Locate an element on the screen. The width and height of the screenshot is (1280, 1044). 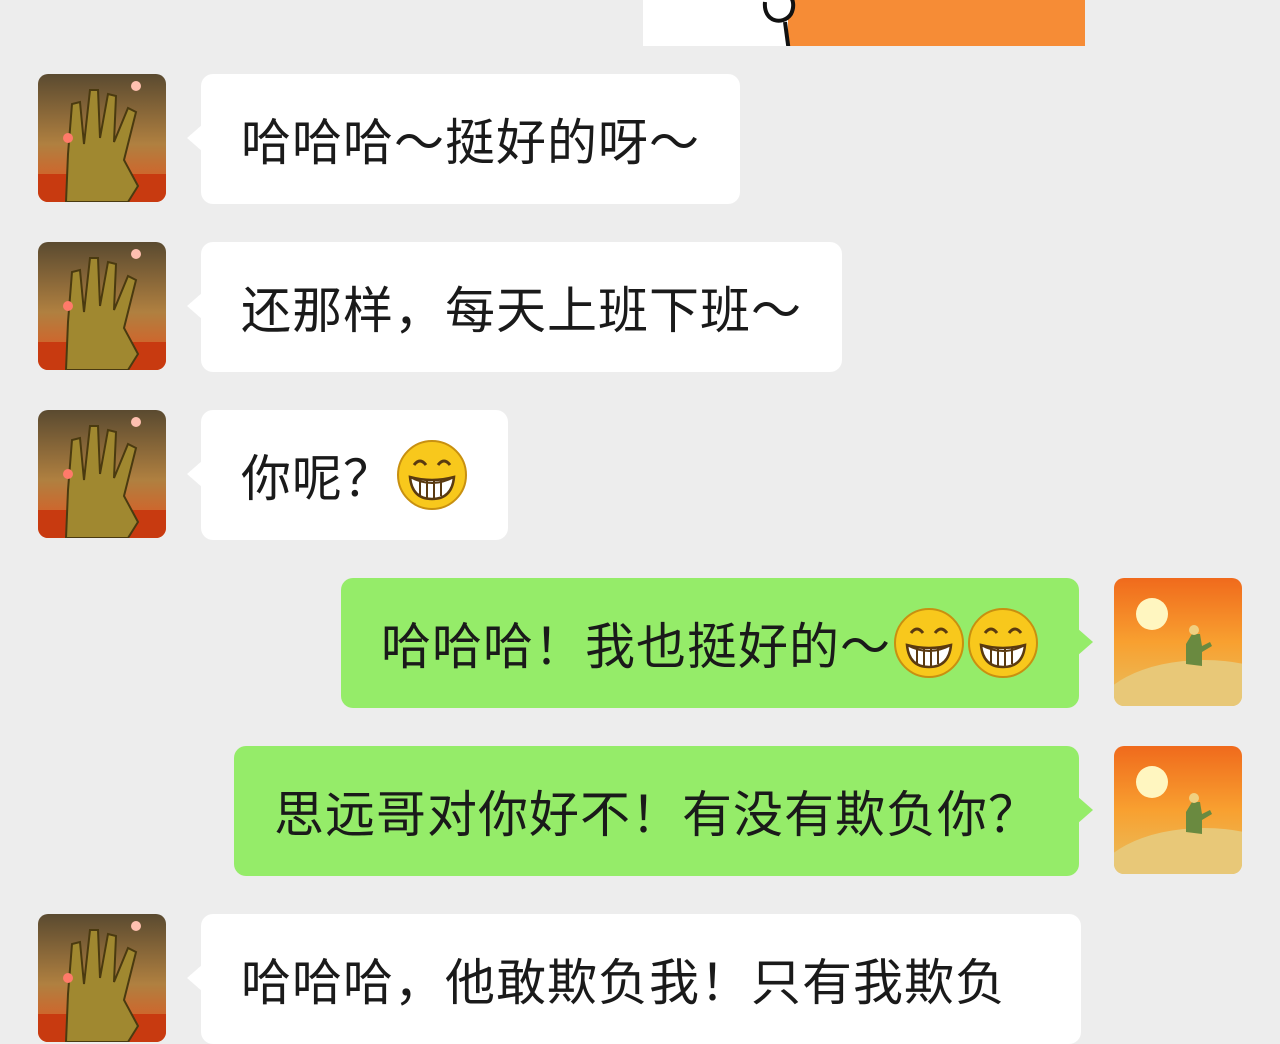
incoming-message-bubble: 哈哈哈，他敢欺负我！只有我欺负 is located at coordinates (634, 979).